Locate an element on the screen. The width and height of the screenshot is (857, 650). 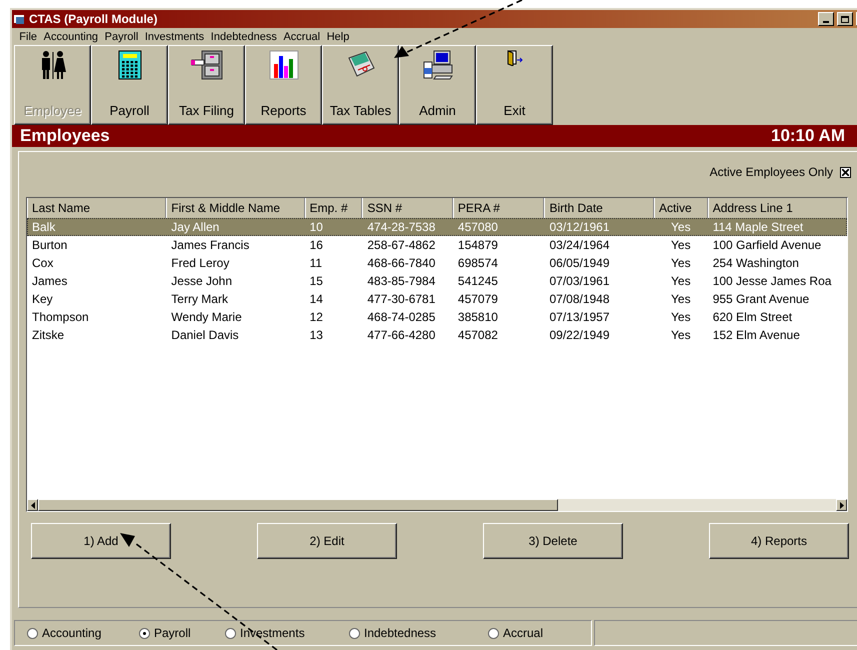
action-button: 4) Reports is located at coordinates (779, 541).